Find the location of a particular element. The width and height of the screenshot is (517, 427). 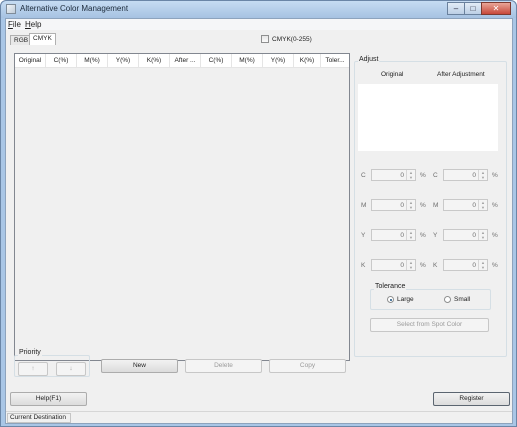

minimize-button: – is located at coordinates (456, 8).